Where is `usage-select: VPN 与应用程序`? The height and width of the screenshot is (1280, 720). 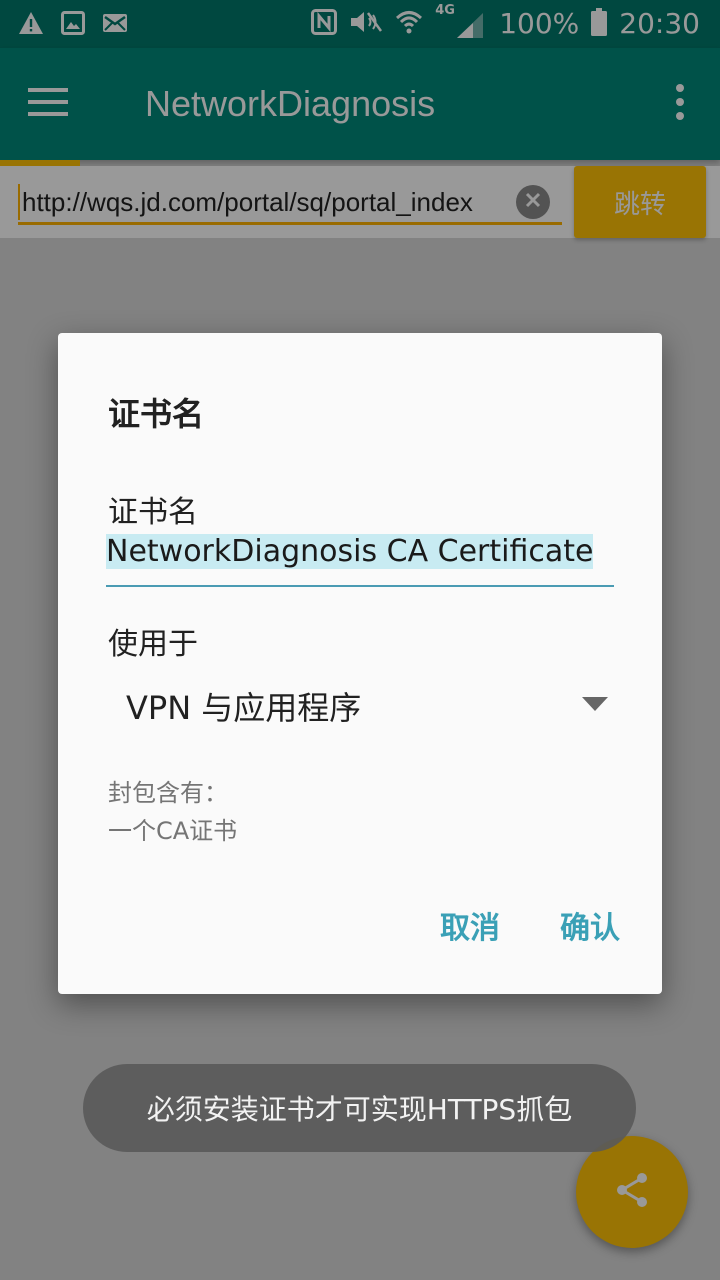 usage-select: VPN 与应用程序 is located at coordinates (358, 705).